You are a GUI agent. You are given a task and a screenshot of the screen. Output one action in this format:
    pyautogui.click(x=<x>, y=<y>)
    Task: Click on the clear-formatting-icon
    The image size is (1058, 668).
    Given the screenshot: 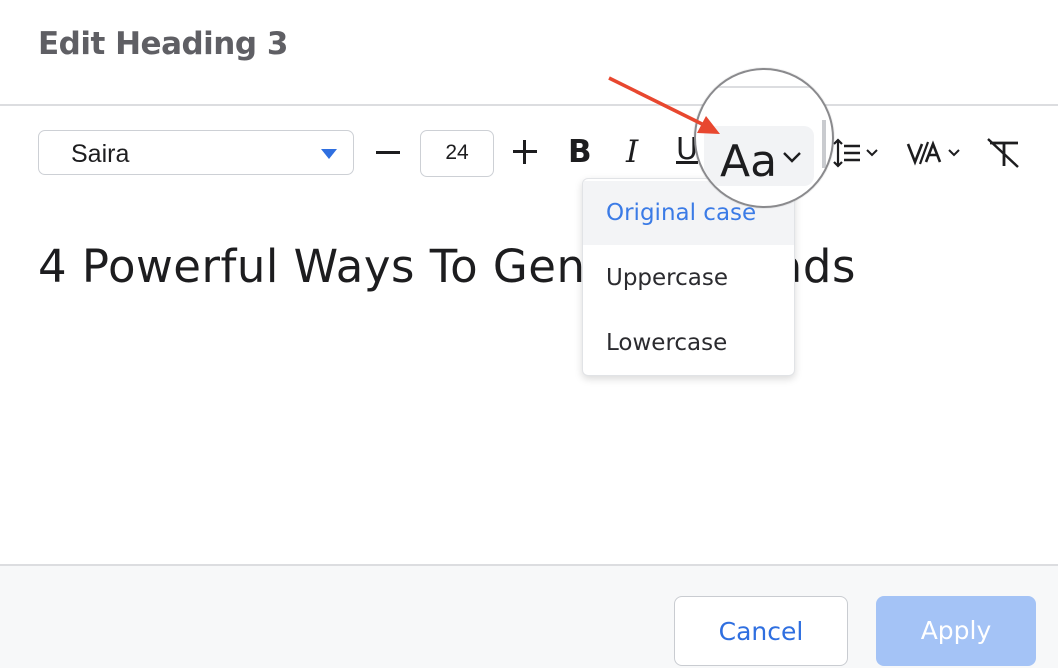 What is the action you would take?
    pyautogui.click(x=1004, y=153)
    